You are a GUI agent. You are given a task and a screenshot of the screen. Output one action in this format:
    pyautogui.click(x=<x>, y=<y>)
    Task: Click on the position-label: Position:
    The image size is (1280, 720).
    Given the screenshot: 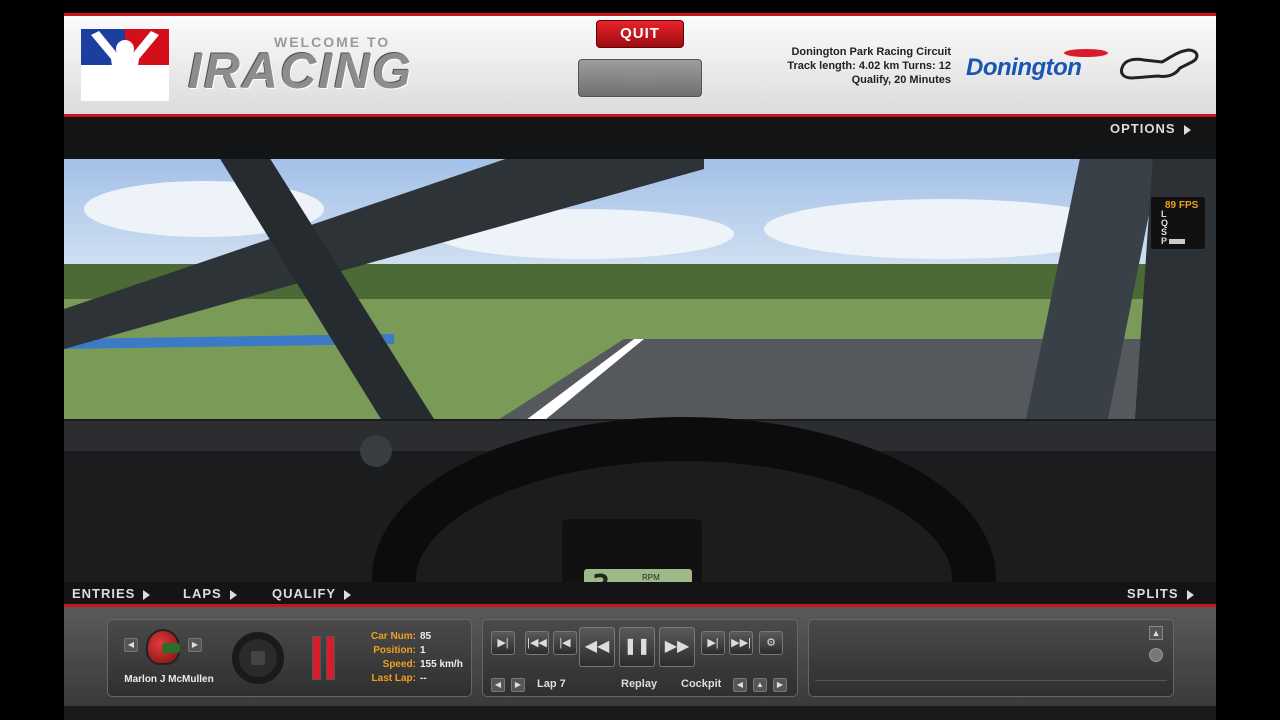 What is the action you would take?
    pyautogui.click(x=394, y=650)
    